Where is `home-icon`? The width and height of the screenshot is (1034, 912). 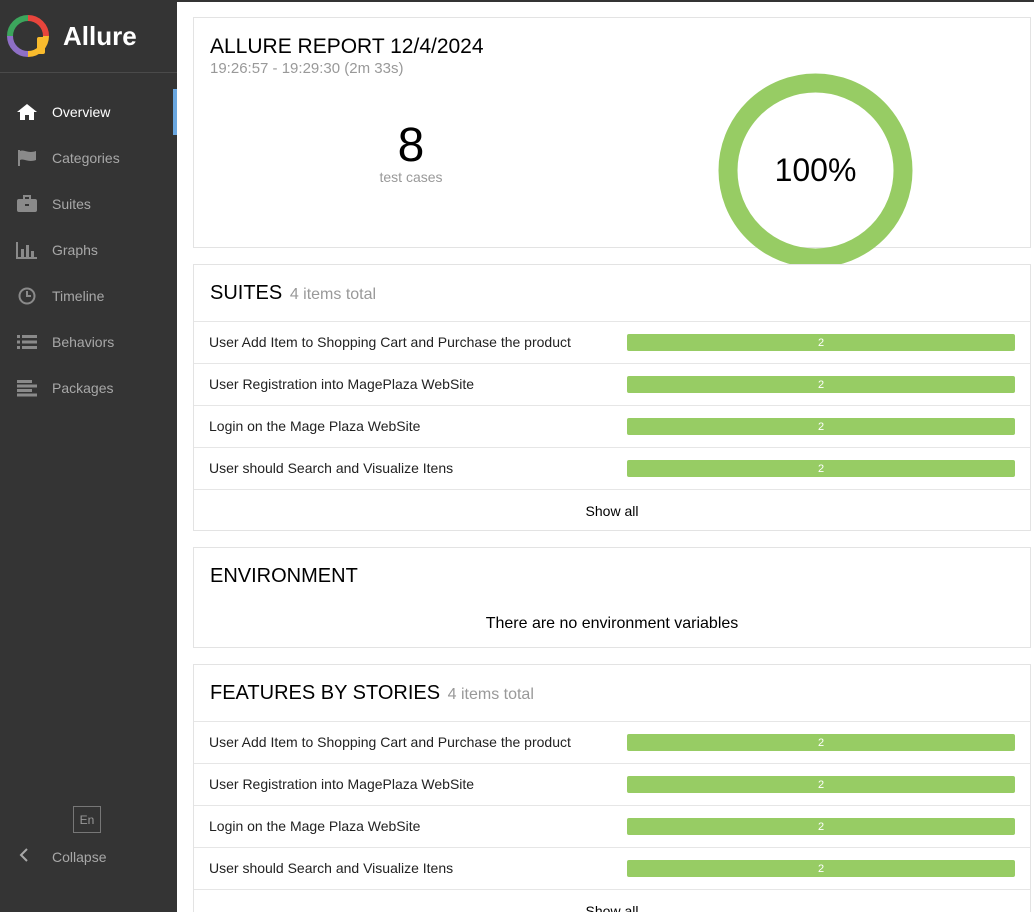
home-icon is located at coordinates (27, 112).